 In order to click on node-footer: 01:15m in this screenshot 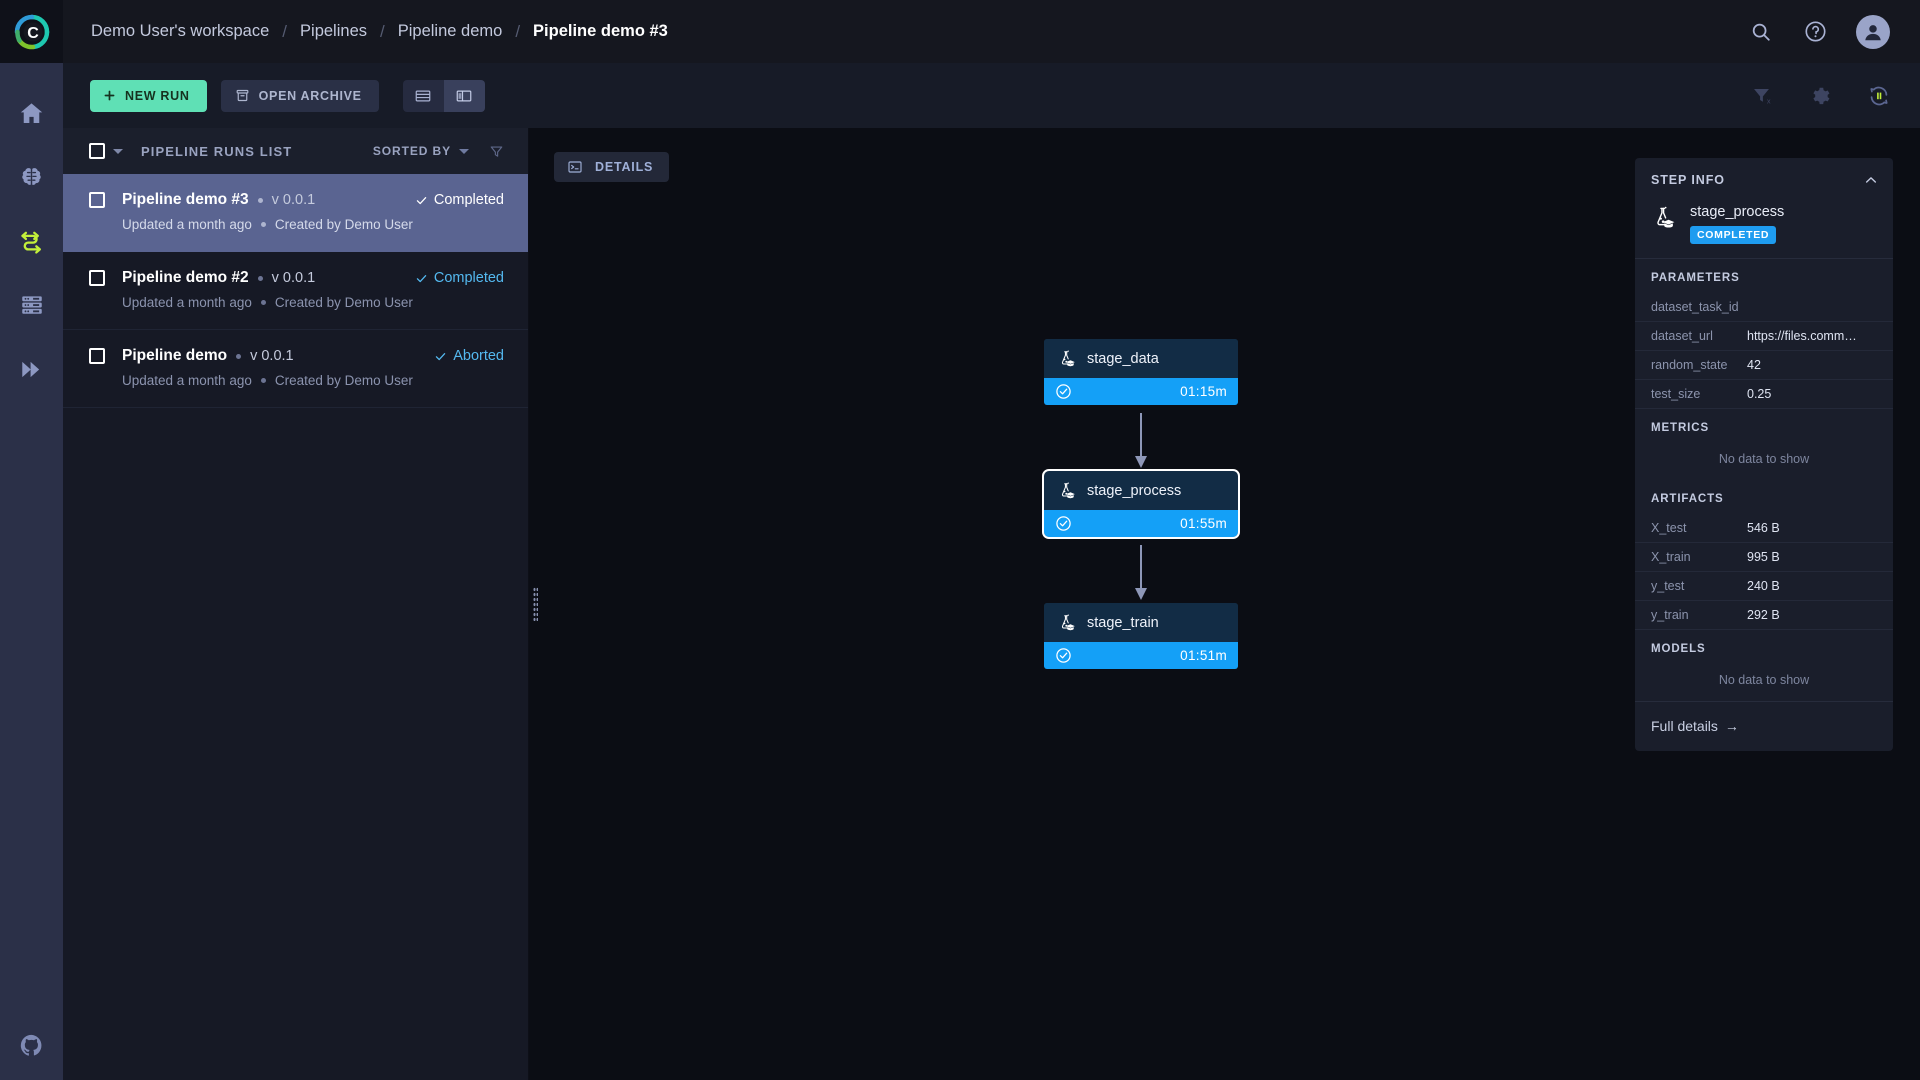, I will do `click(1141, 391)`.